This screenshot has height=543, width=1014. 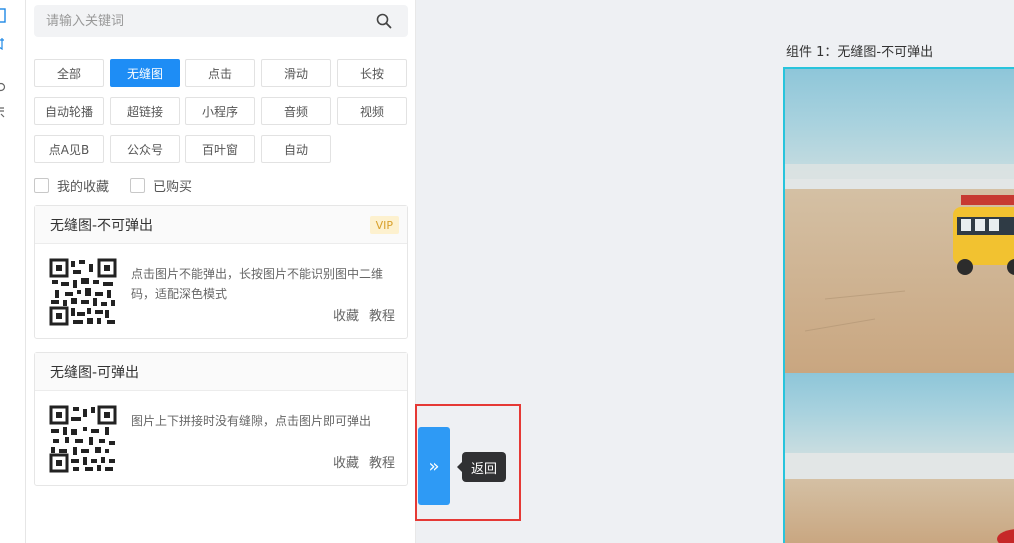 What do you see at coordinates (372, 73) in the screenshot?
I see `tag-long-press: 长按` at bounding box center [372, 73].